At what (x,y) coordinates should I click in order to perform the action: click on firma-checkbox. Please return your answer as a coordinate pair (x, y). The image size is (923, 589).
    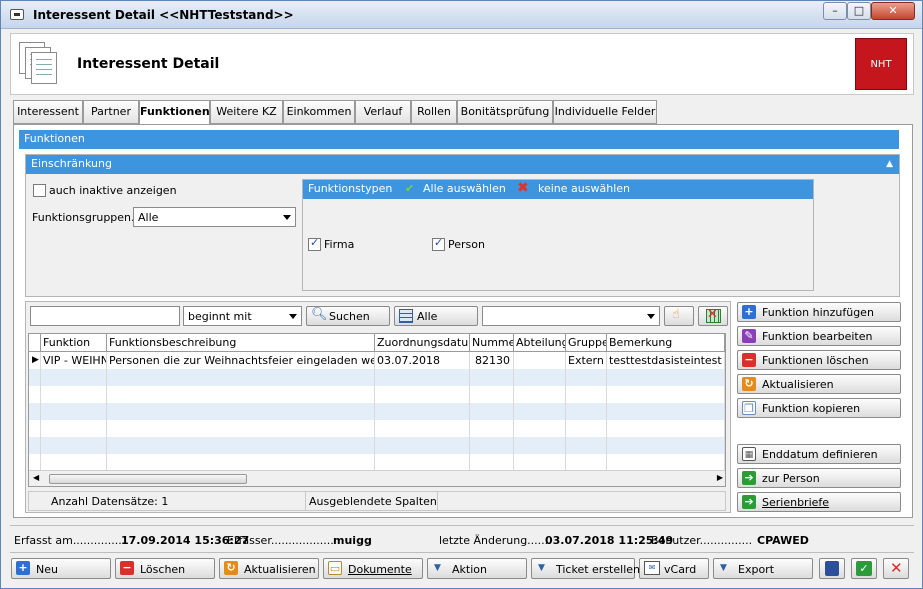
    Looking at the image, I should click on (314, 243).